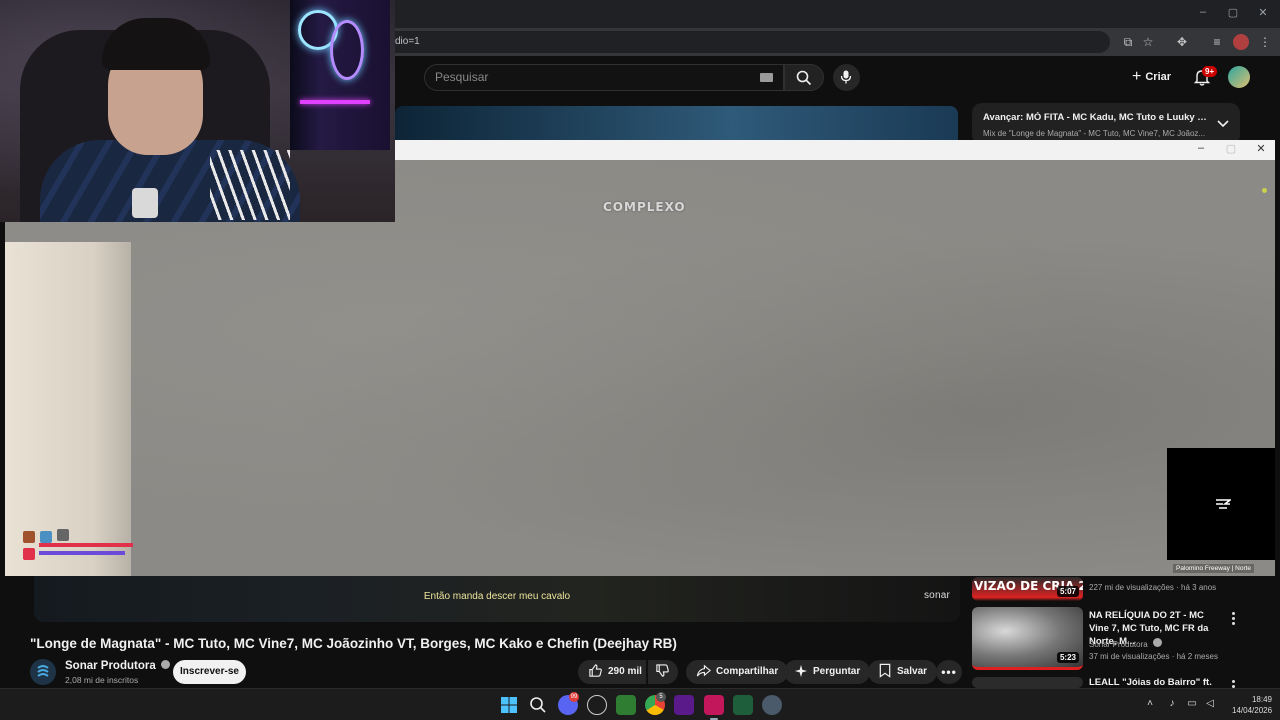 This screenshot has height=720, width=1280. Describe the element at coordinates (462, 77) in the screenshot. I see `search-placeholder: Pesquisar` at that location.